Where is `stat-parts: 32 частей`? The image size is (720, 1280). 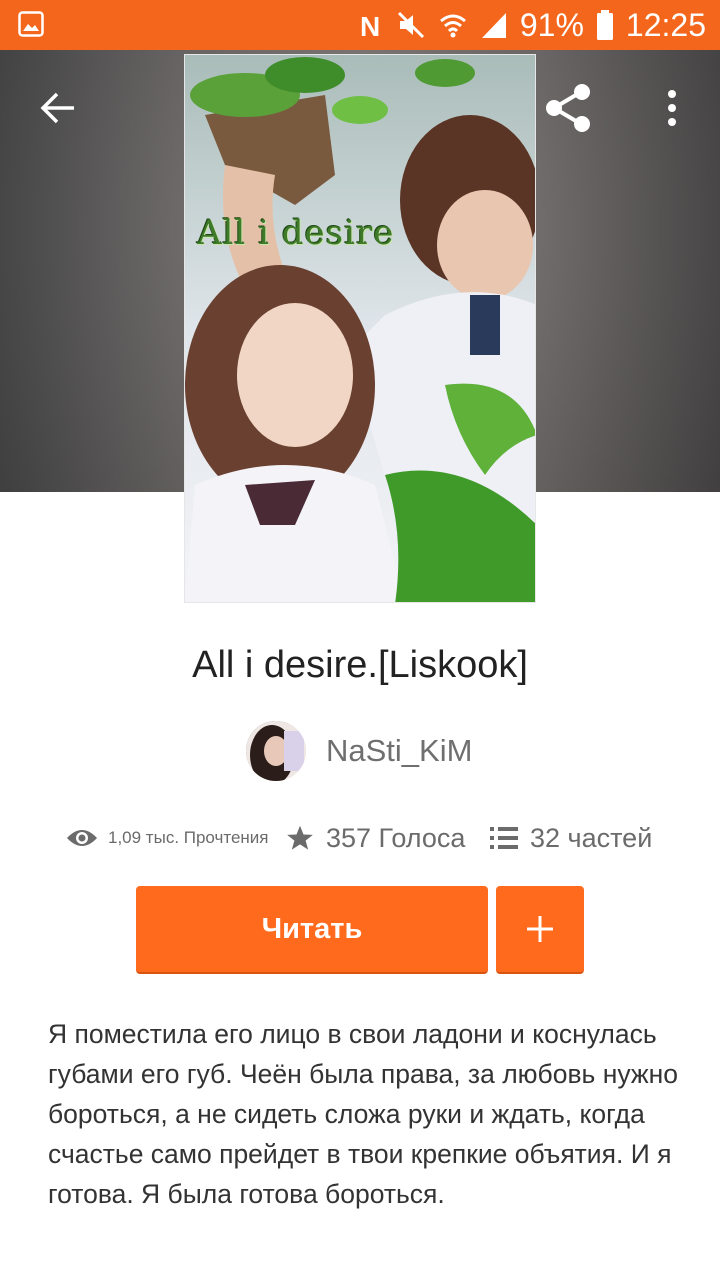 stat-parts: 32 частей is located at coordinates (571, 838).